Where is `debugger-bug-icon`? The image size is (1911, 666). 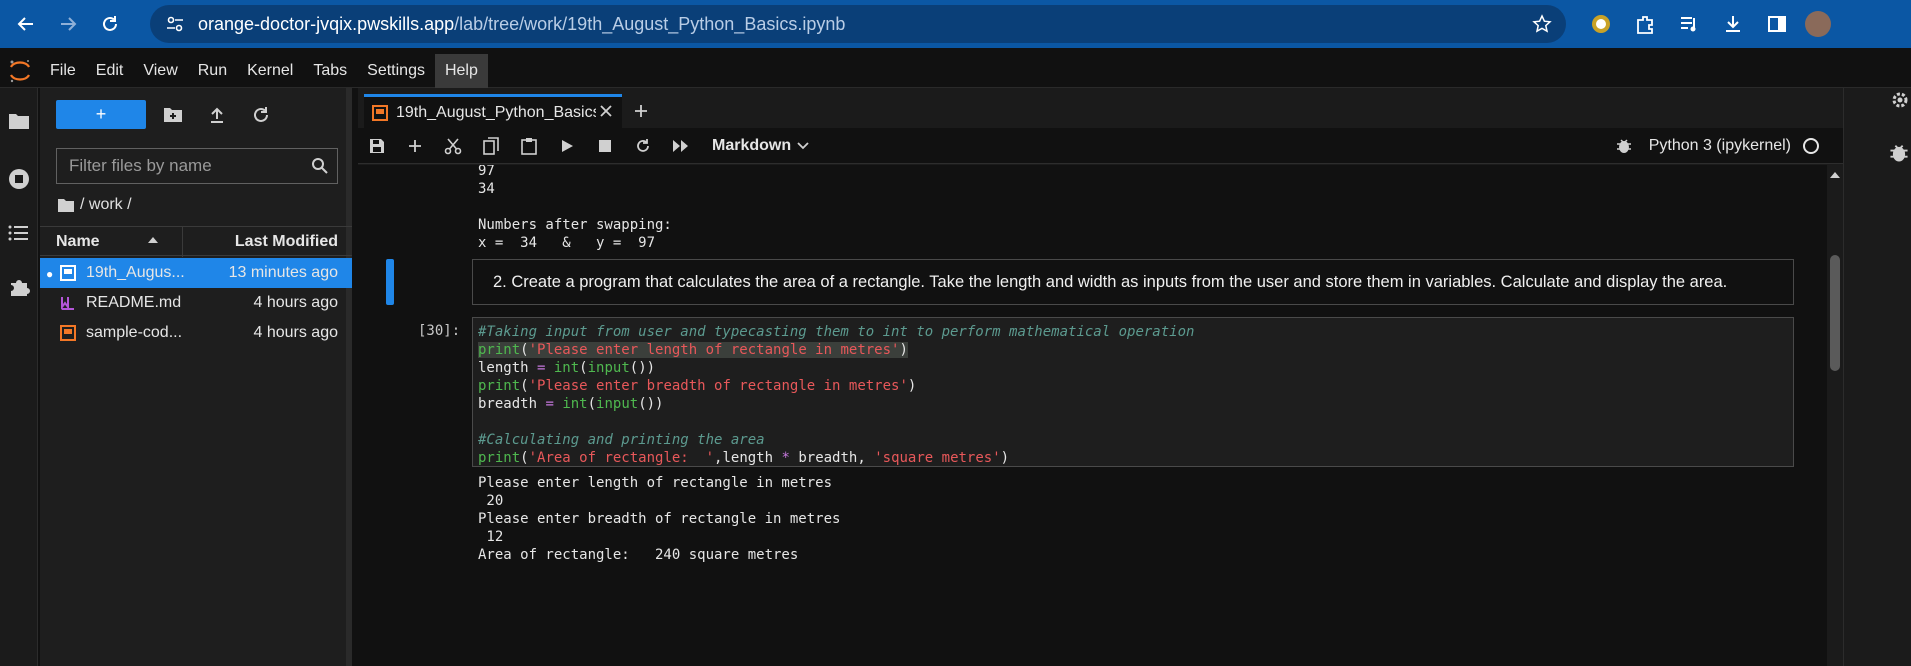 debugger-bug-icon is located at coordinates (1624, 146).